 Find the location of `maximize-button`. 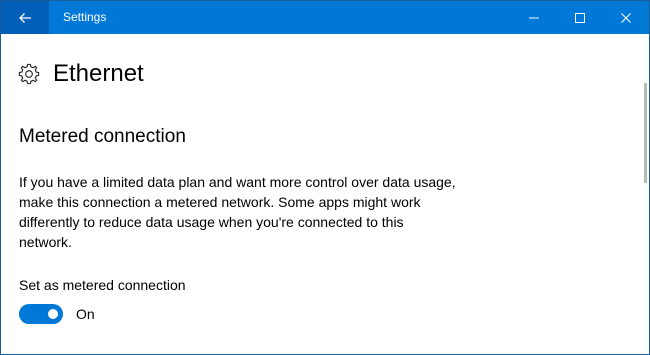

maximize-button is located at coordinates (580, 17).